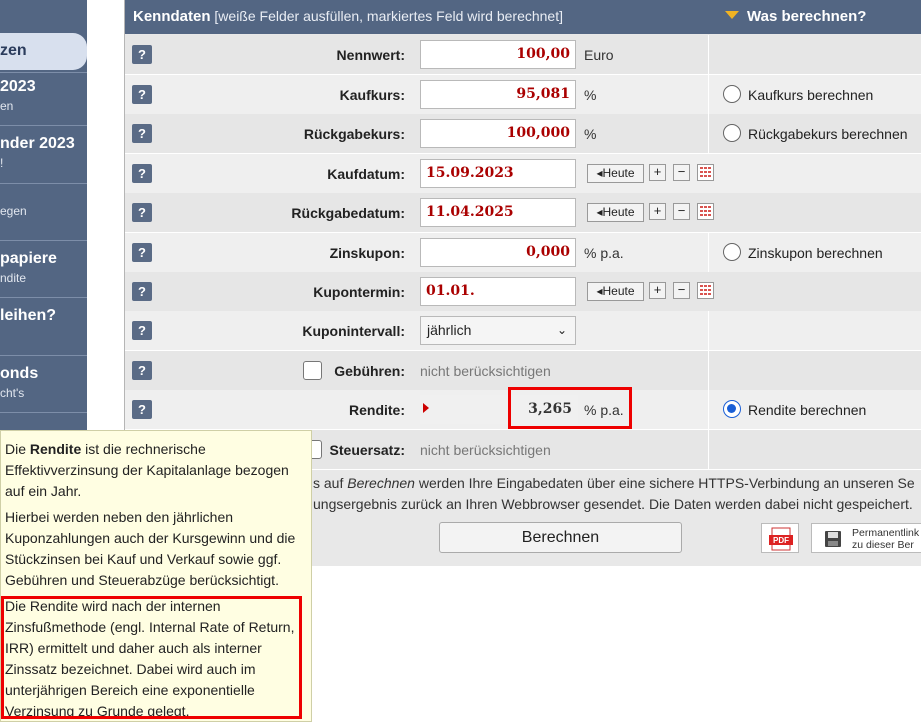 The width and height of the screenshot is (921, 722). I want to click on rueckgabedatum-input: 11.04.2025, so click(498, 212).